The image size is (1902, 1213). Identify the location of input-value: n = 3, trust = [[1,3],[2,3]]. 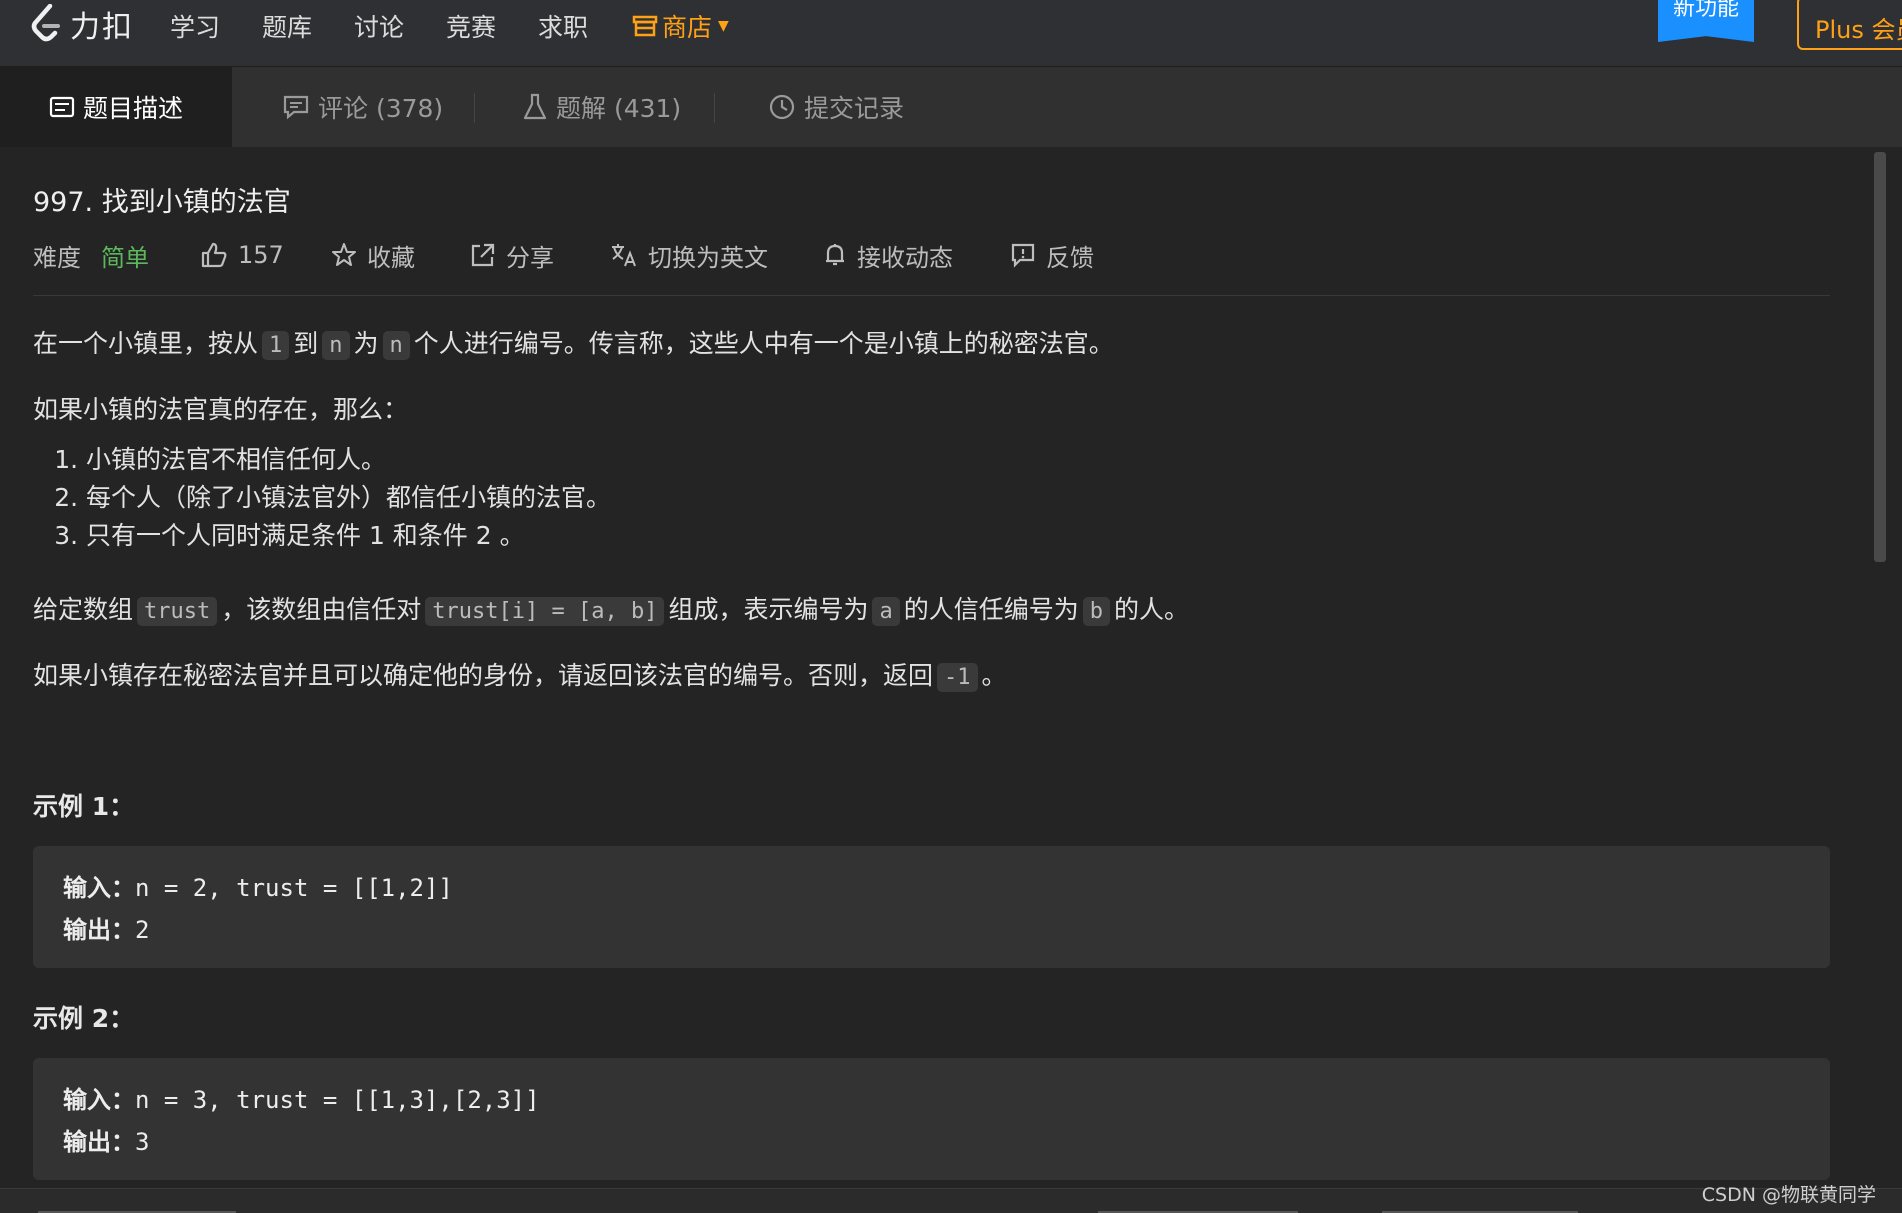
(337, 1100).